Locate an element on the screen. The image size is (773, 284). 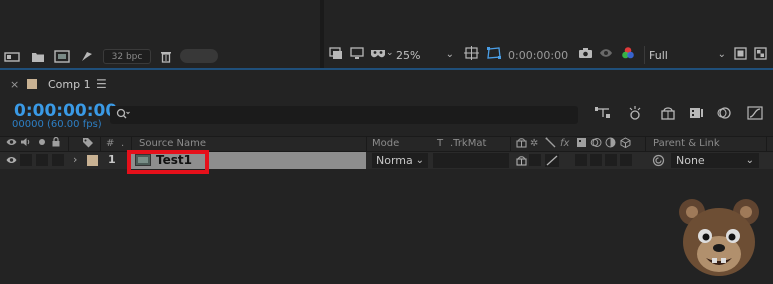
expand-chevron-icon: › is located at coordinates (75, 159).